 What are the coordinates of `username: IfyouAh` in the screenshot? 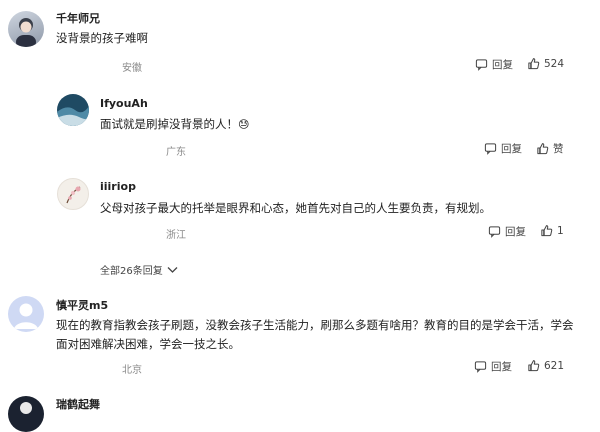 It's located at (124, 103).